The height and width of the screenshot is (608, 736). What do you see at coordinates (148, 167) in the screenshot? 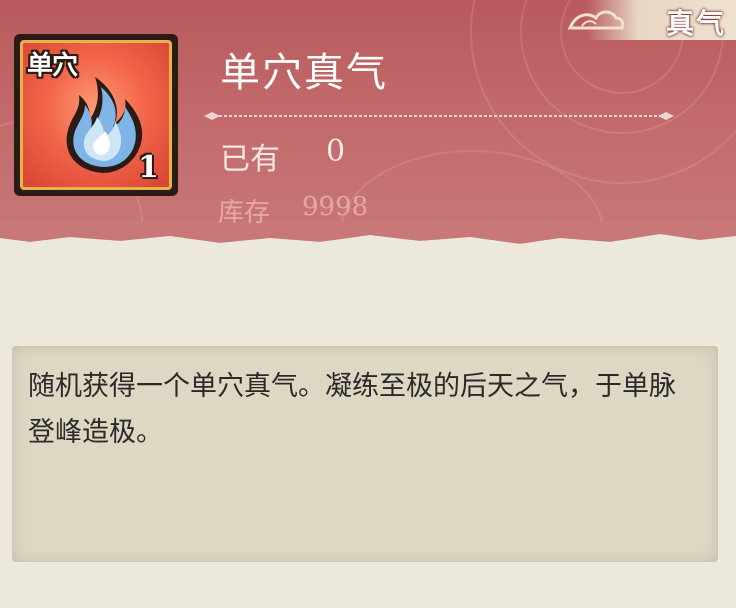
I see `item-icon-count: 1` at bounding box center [148, 167].